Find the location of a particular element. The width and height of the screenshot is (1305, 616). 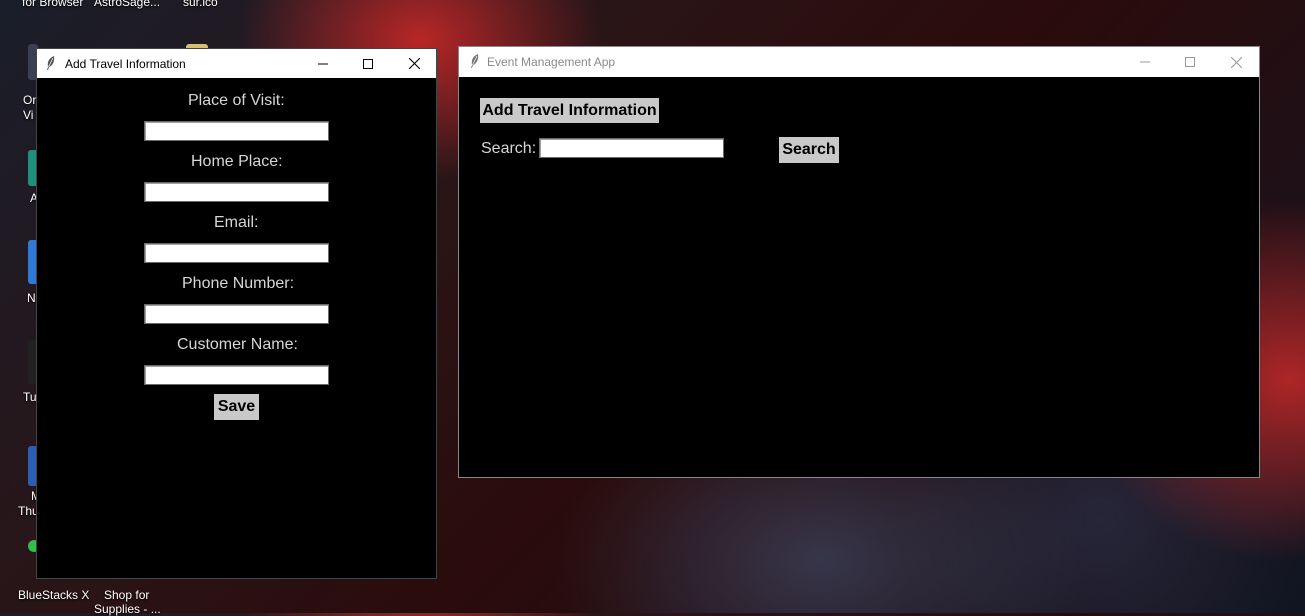

event-management-titlebar: Event Management App is located at coordinates (859, 62).